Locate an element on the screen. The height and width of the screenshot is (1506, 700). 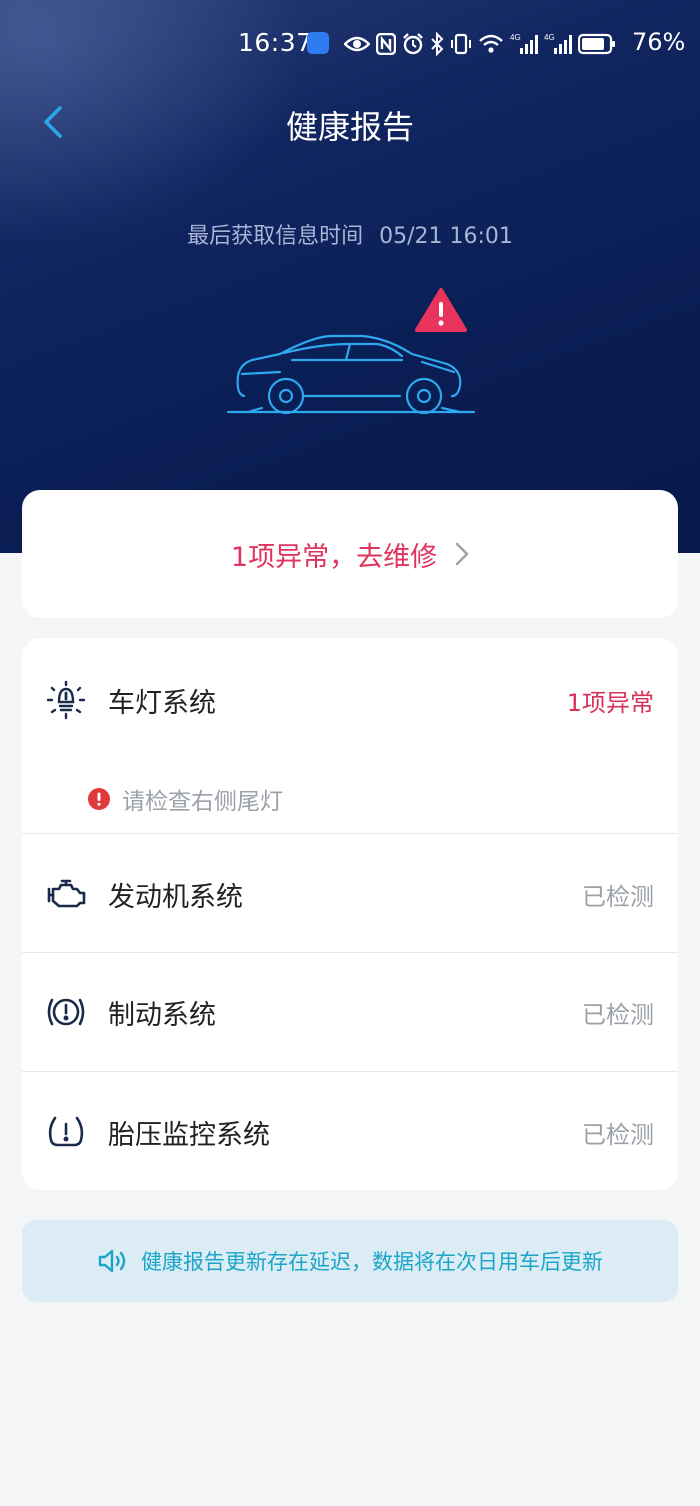
status-icons: 4G 4G is located at coordinates (480, 44).